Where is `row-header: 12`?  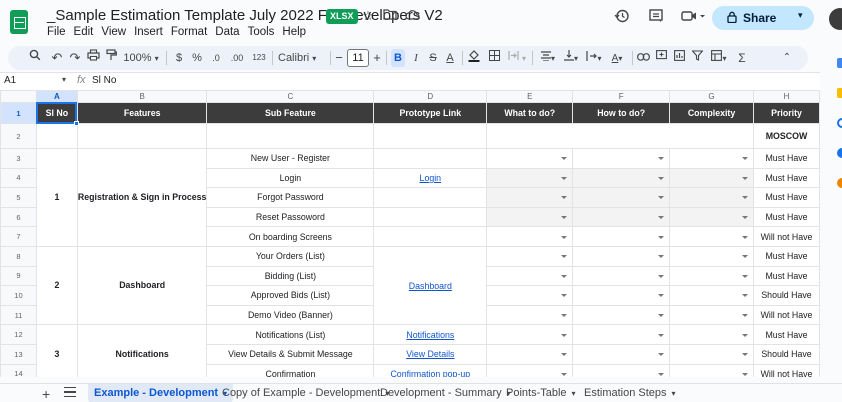 row-header: 12 is located at coordinates (18, 334).